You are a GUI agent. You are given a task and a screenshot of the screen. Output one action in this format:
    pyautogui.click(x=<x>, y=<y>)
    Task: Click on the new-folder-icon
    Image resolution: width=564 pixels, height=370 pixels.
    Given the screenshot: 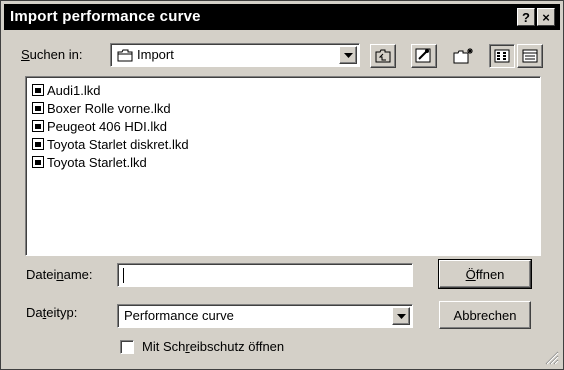 What is the action you would take?
    pyautogui.click(x=463, y=56)
    